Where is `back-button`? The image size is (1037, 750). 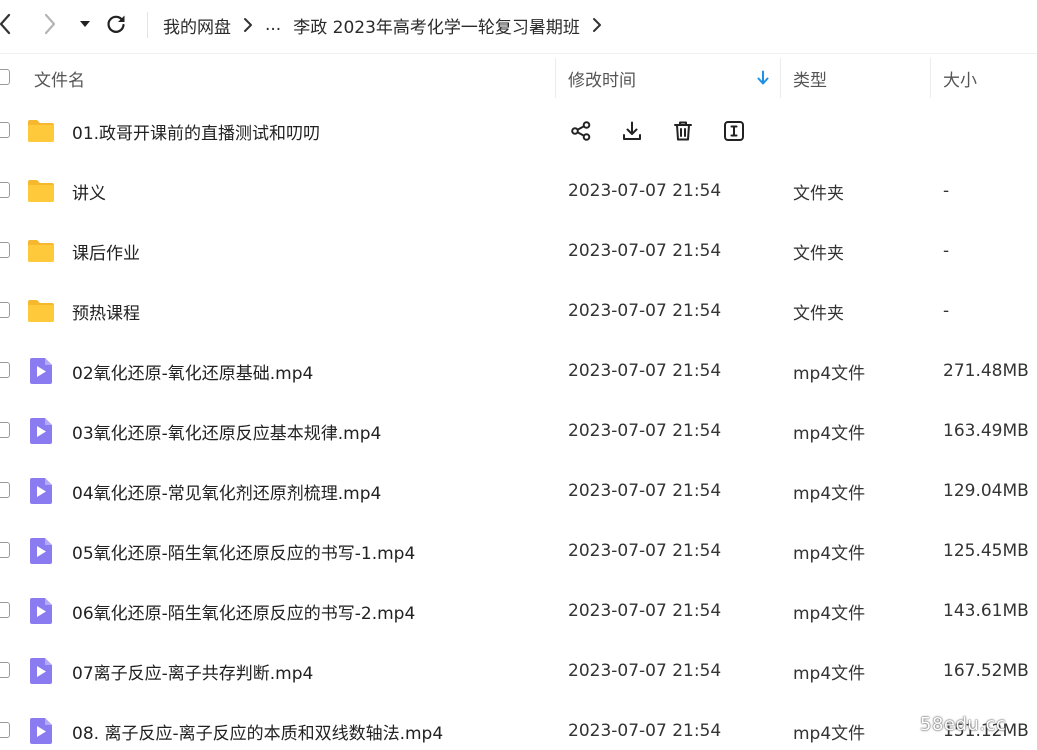 back-button is located at coordinates (9, 24).